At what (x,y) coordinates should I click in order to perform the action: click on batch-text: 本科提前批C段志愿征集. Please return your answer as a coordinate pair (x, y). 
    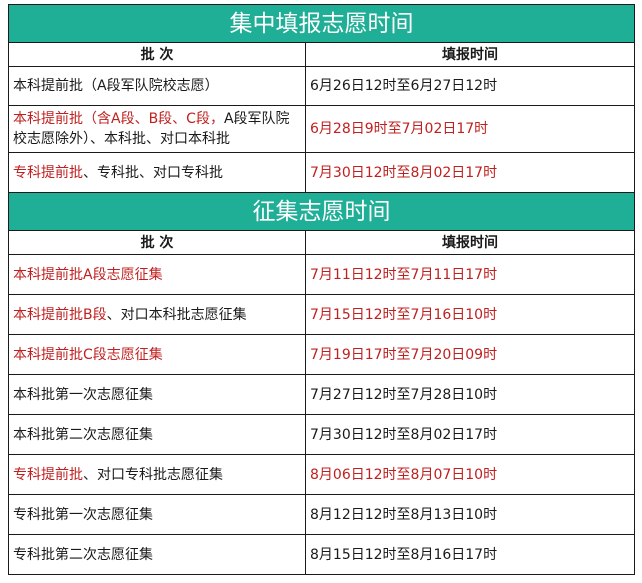
    Looking at the image, I should click on (88, 354).